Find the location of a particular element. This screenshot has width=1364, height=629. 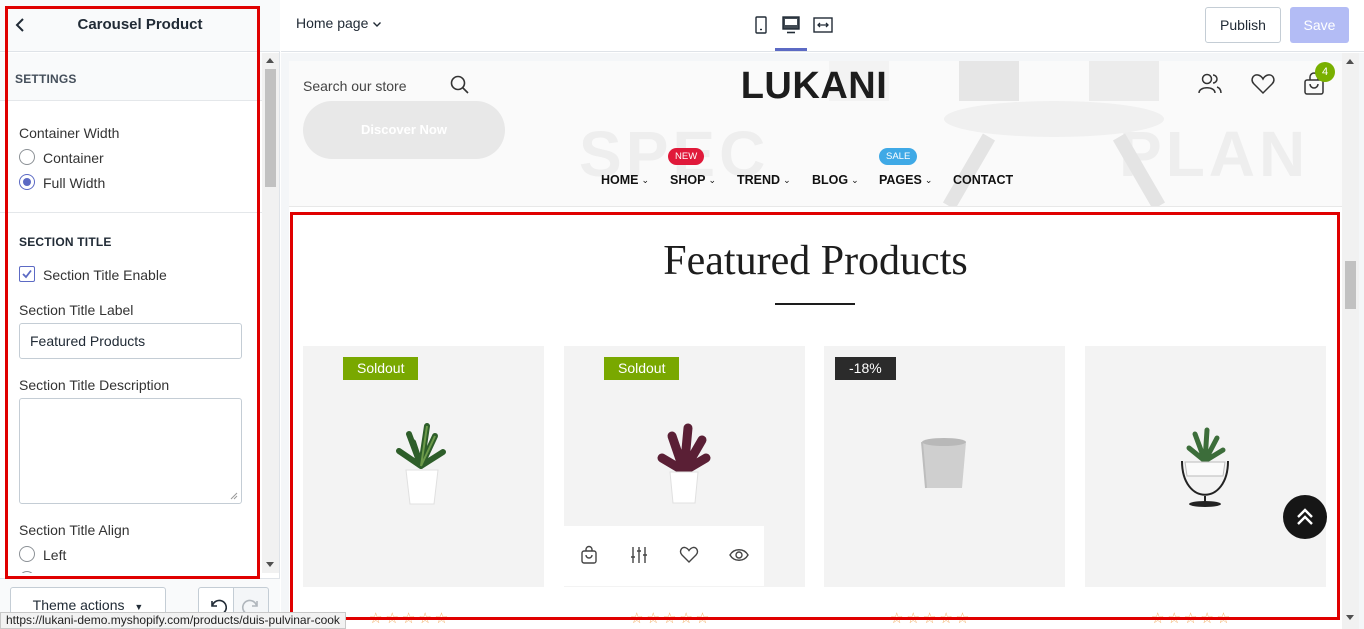

align-left-radio-label: Left is located at coordinates (54, 555).